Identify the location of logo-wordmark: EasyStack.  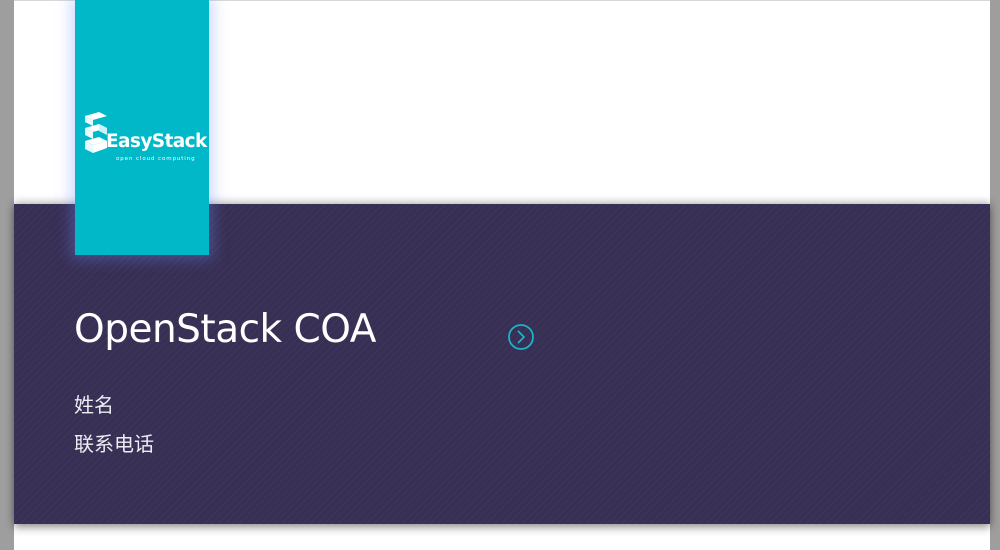
(156, 141).